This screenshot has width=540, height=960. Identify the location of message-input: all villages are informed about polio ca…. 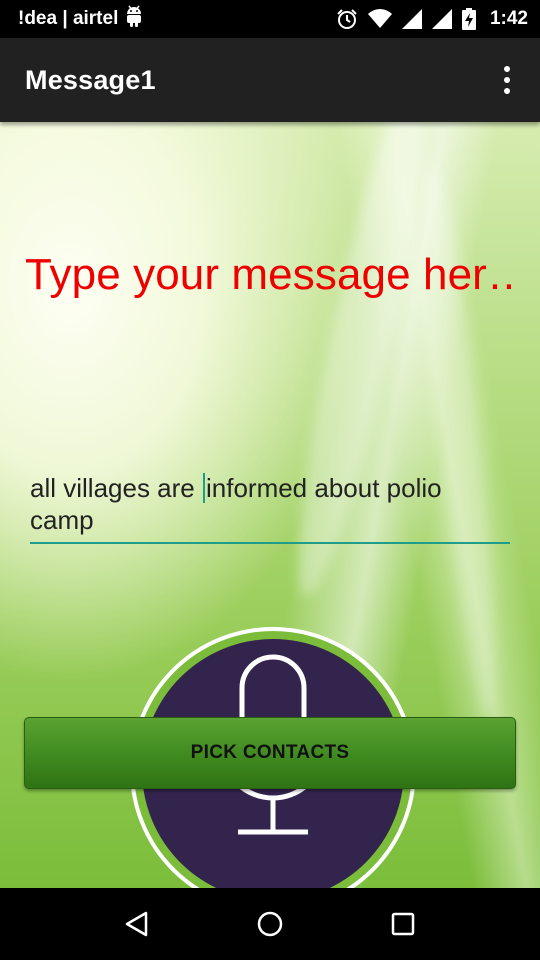
(270, 508).